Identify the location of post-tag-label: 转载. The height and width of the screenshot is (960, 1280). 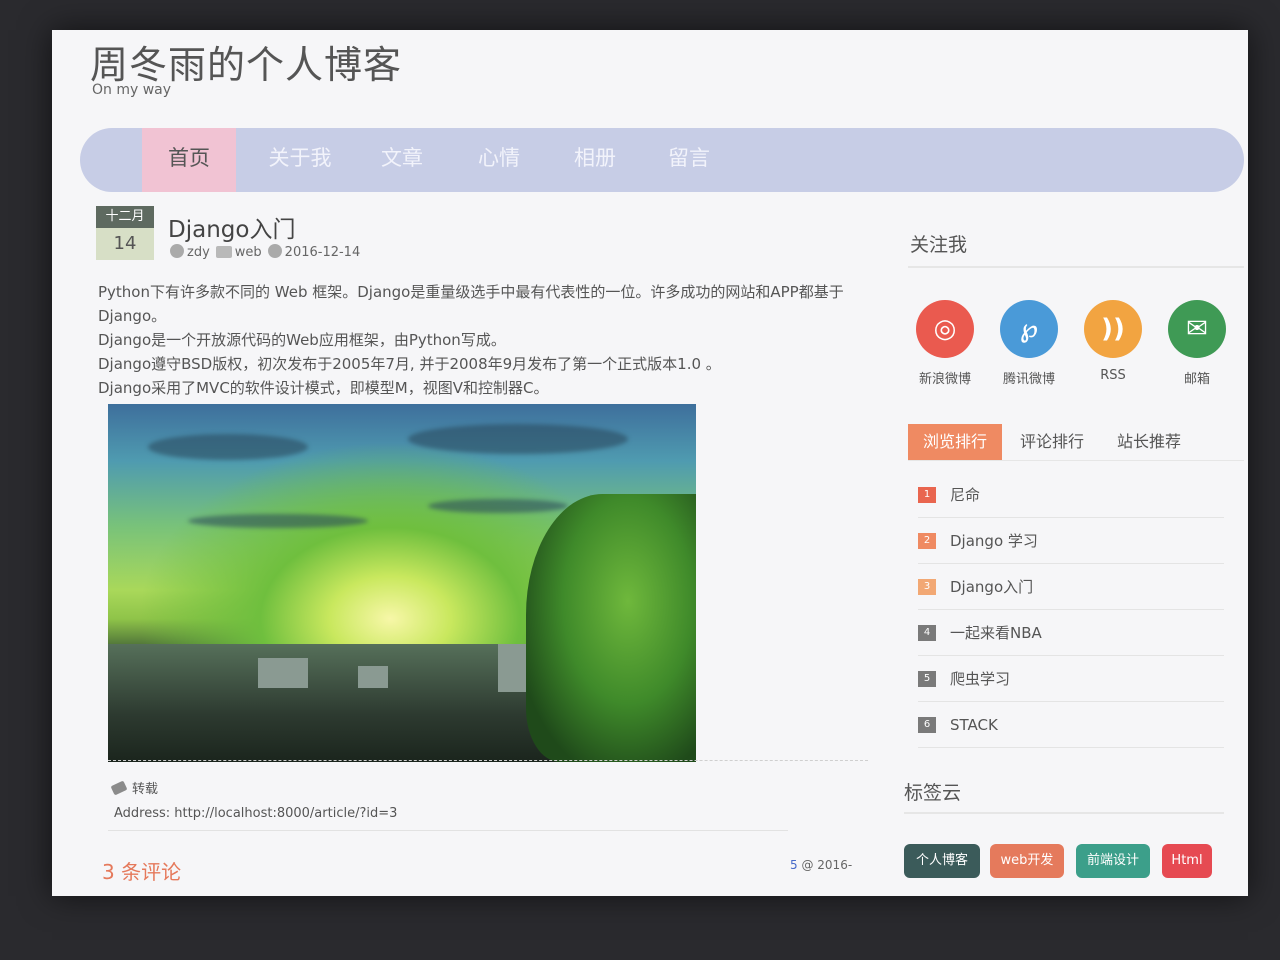
(145, 789).